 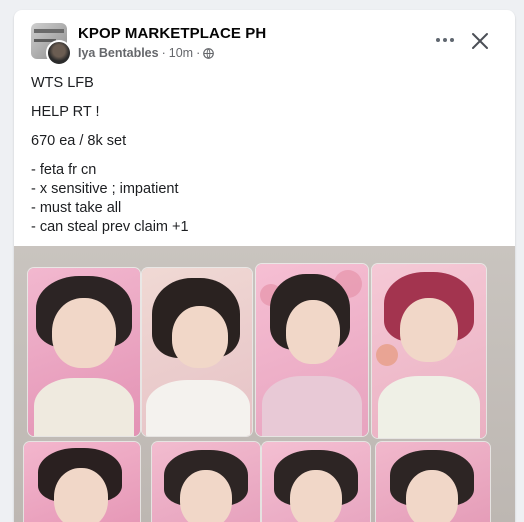 I want to click on more-horizontal-icon, so click(x=438, y=40).